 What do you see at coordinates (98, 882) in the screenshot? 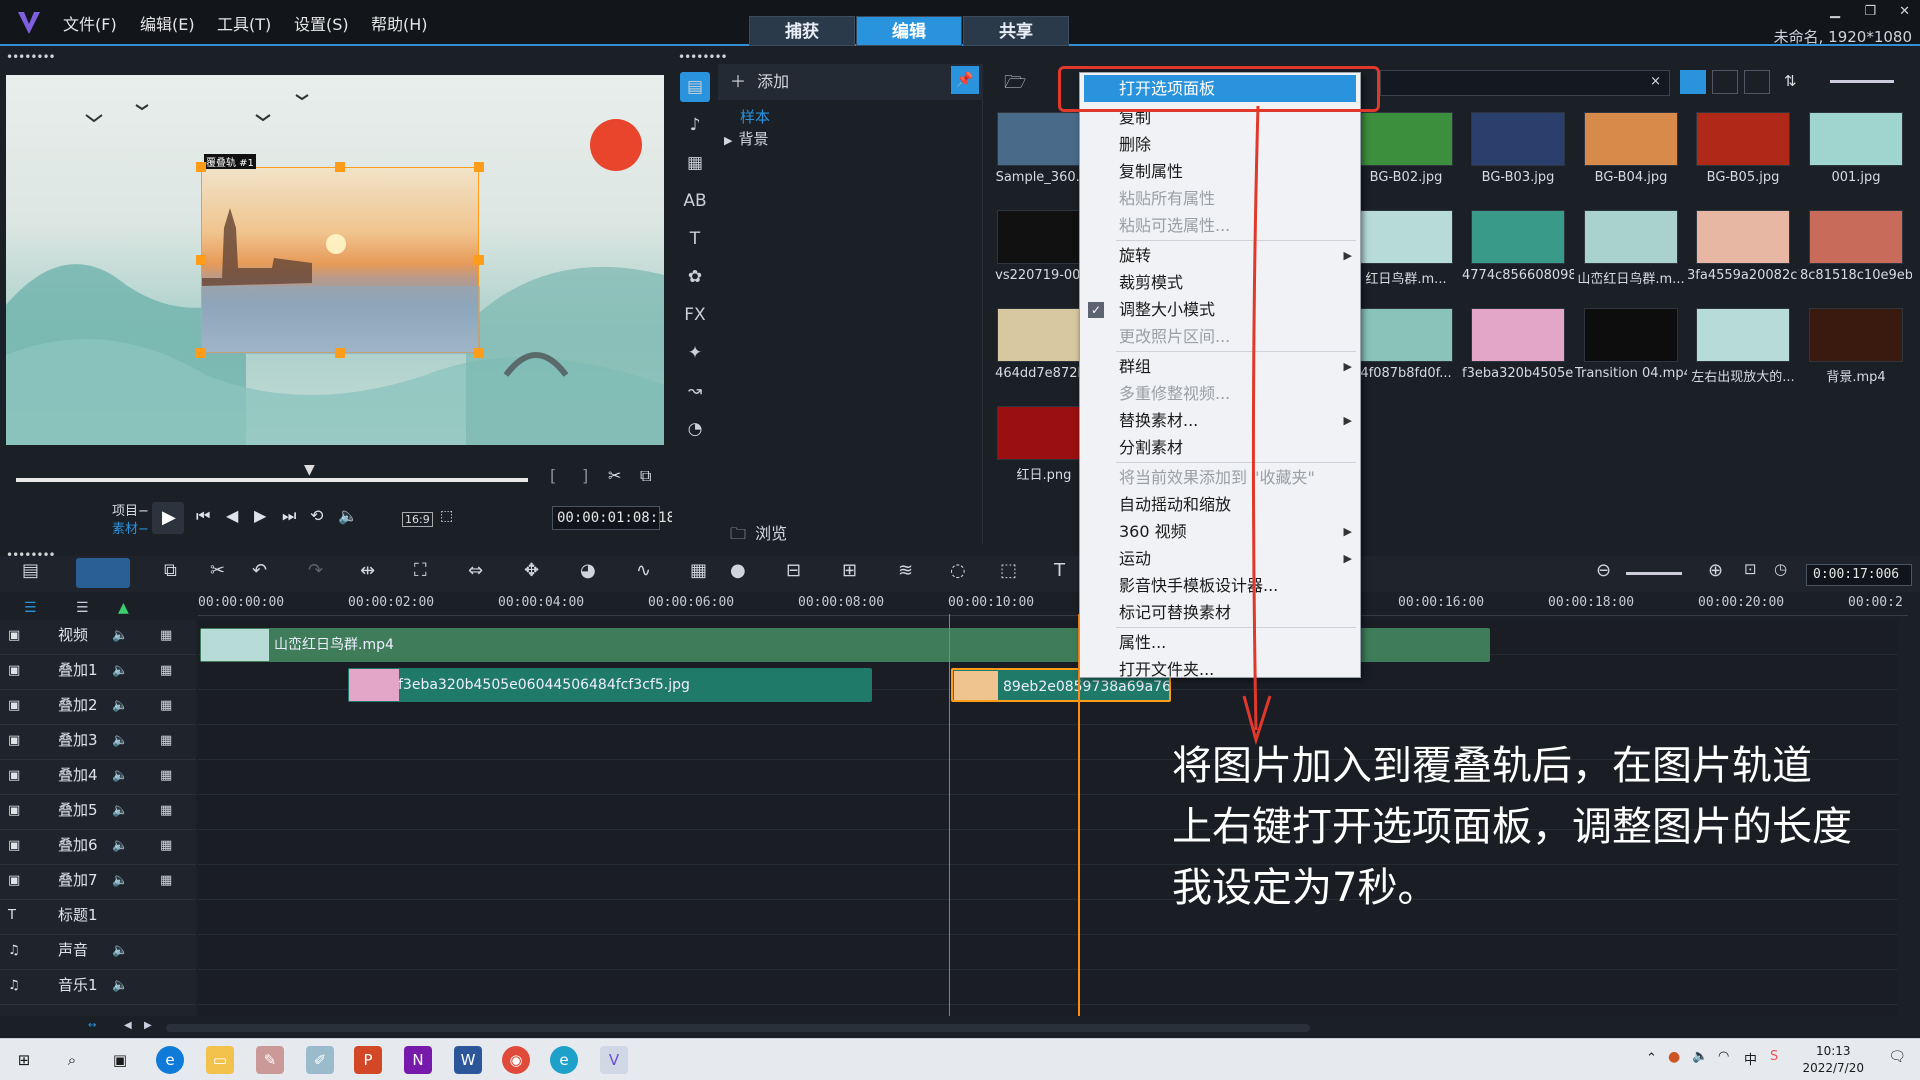
I see `track-header: ▣ 叠加7 🔈 ▦` at bounding box center [98, 882].